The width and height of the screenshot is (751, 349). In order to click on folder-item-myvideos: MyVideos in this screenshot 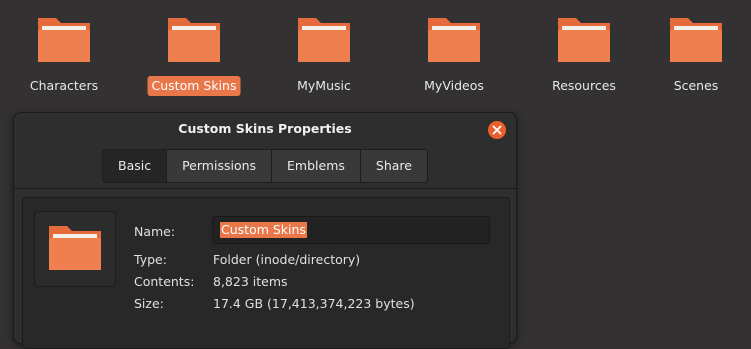, I will do `click(454, 55)`.